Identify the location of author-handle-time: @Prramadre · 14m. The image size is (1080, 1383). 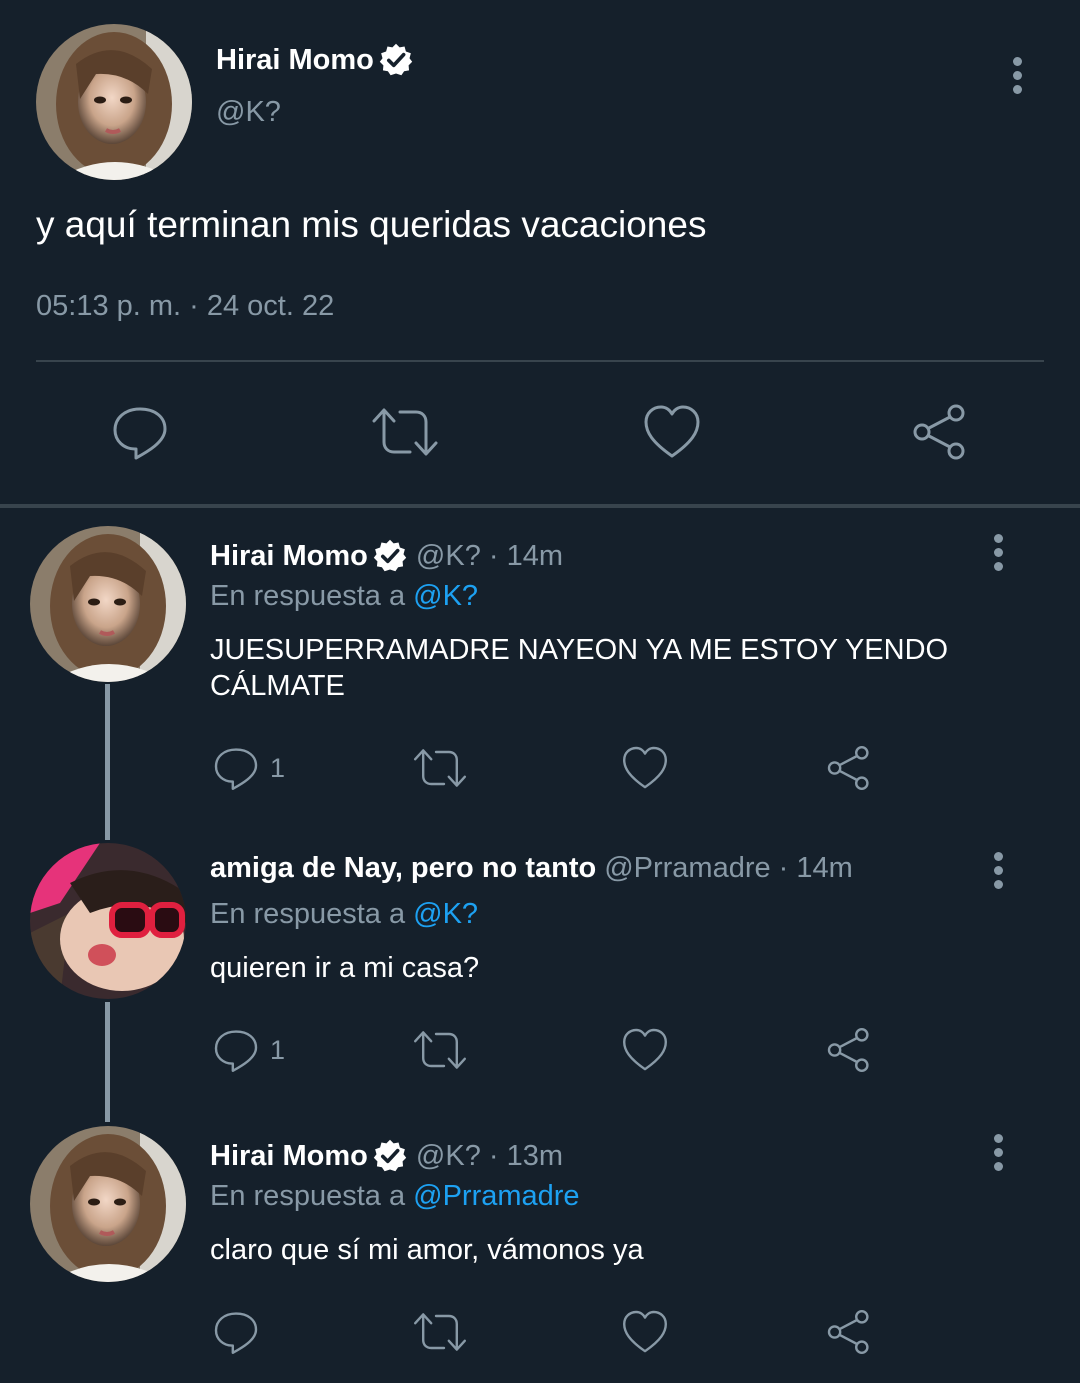
(728, 868).